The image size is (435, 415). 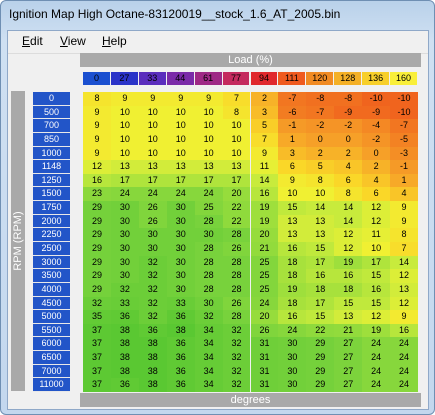 What do you see at coordinates (292, 126) in the screenshot?
I see `map-cell: -1` at bounding box center [292, 126].